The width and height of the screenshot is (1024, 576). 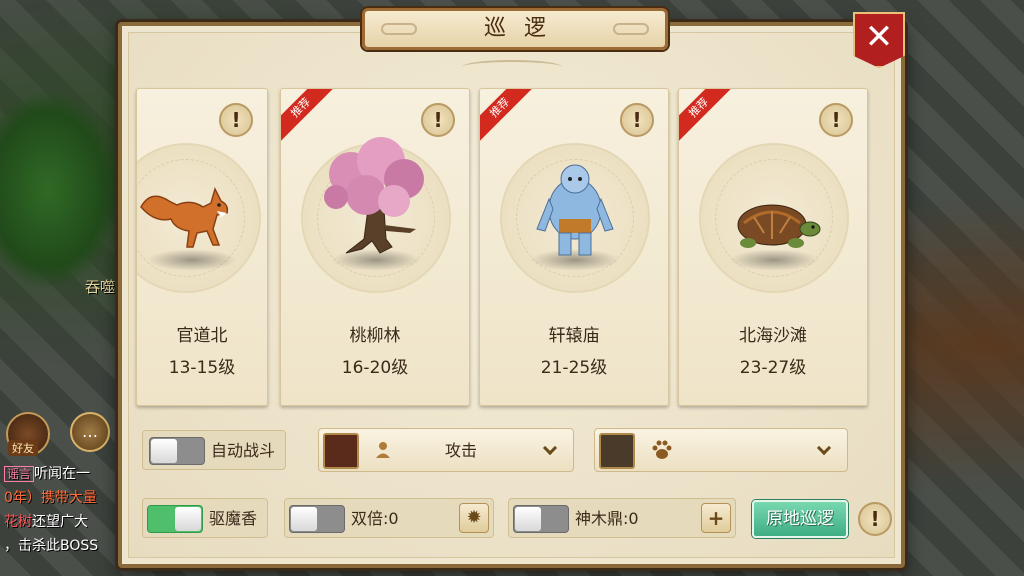 What do you see at coordinates (243, 450) in the screenshot?
I see `auto-battle-label: 自动战斗` at bounding box center [243, 450].